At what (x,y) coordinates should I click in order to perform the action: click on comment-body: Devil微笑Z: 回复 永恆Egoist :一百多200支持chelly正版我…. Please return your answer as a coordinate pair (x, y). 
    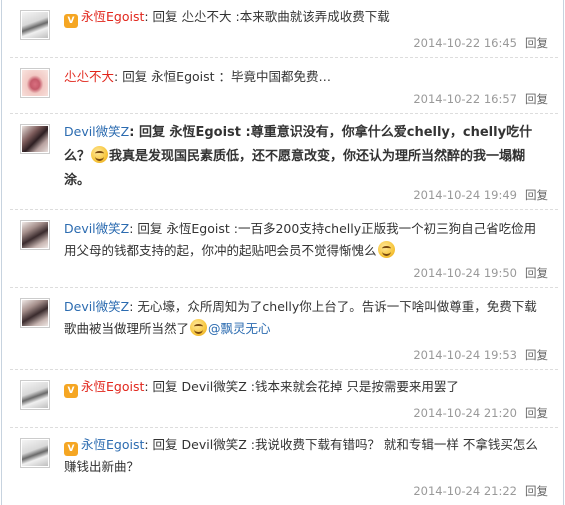
    Looking at the image, I should click on (306, 240).